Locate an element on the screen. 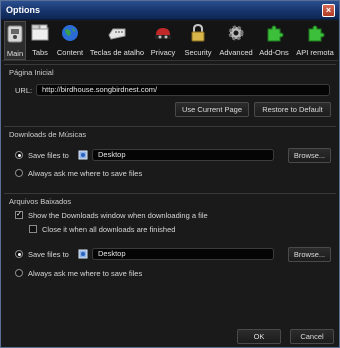  tab-main: Main is located at coordinates (15, 40).